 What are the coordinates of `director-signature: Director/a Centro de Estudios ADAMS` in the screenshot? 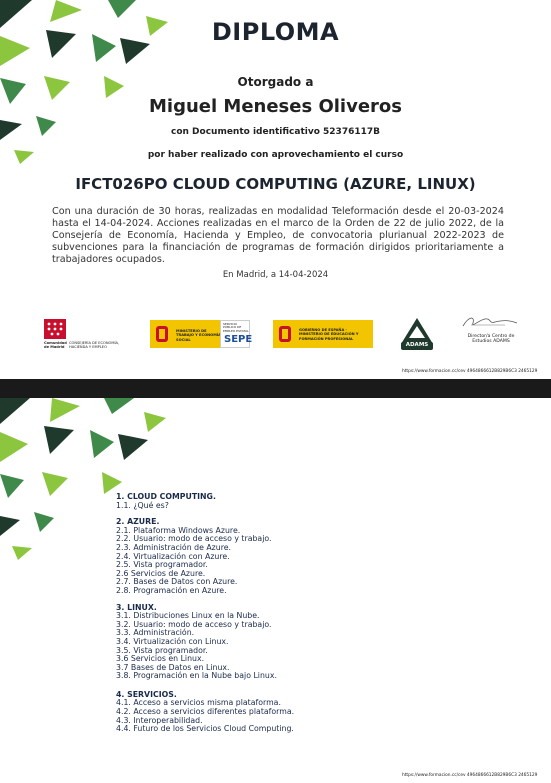 It's located at (491, 333).